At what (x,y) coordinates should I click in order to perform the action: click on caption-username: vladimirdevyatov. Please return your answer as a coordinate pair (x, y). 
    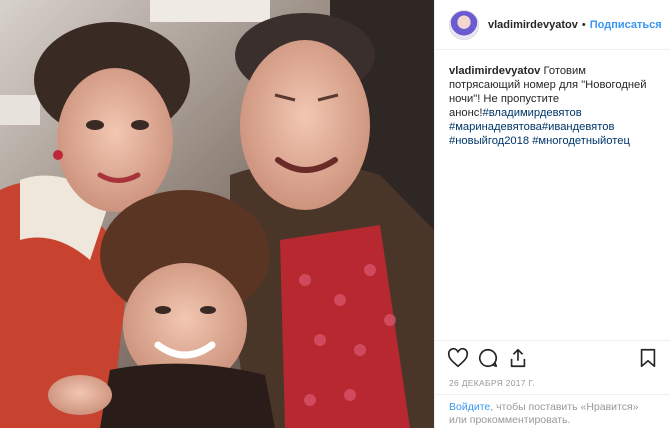
    Looking at the image, I should click on (494, 71).